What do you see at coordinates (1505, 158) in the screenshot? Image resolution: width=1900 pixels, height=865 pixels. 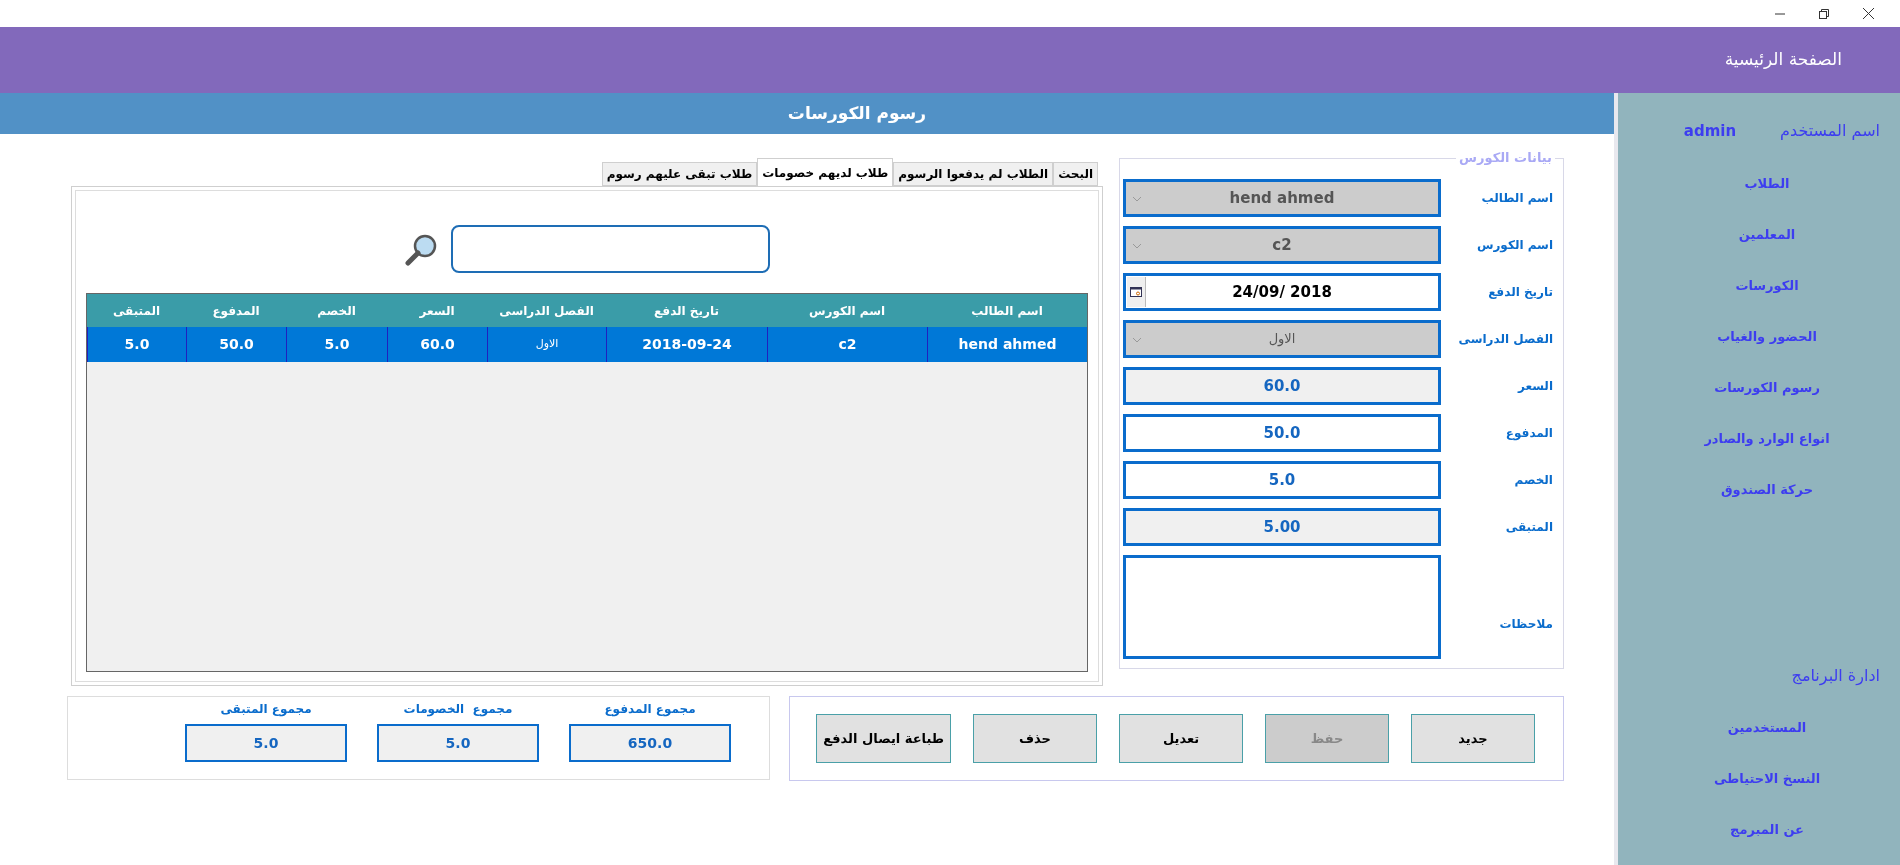 I see `group-legend: بيانات الكورس` at bounding box center [1505, 158].